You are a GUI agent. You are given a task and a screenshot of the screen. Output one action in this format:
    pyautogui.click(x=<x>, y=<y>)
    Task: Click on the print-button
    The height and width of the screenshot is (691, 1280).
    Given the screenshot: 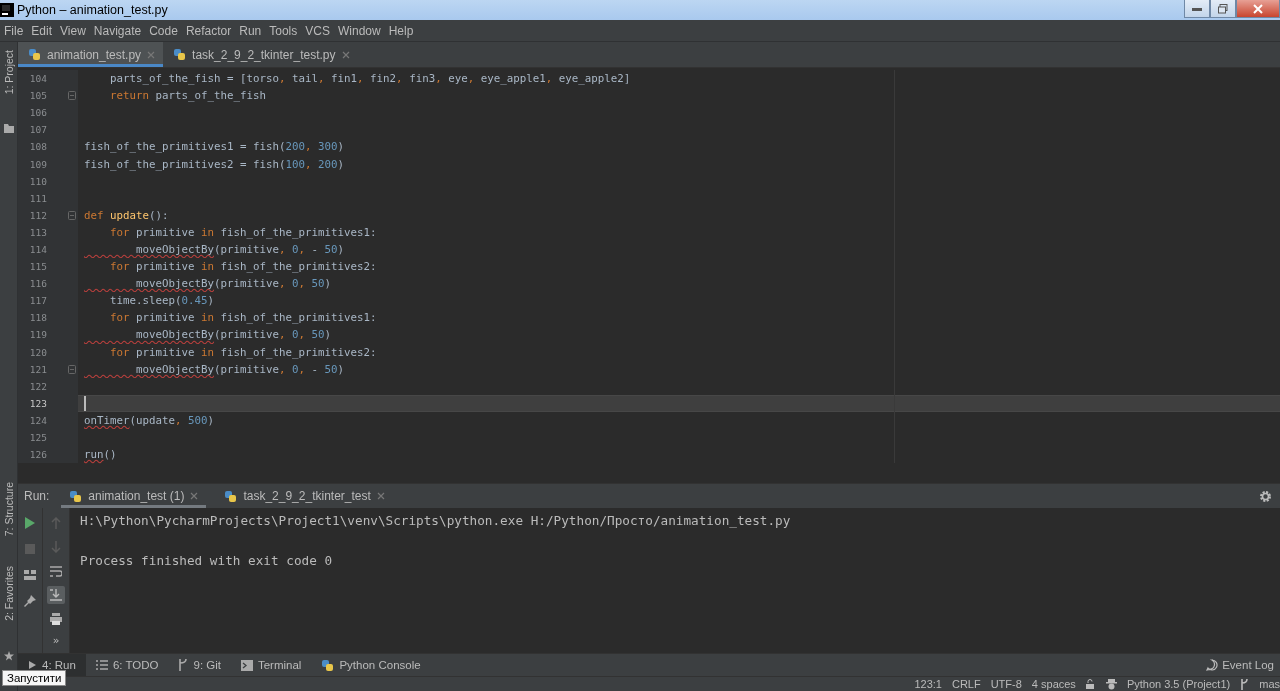 What is the action you would take?
    pyautogui.click(x=56, y=619)
    